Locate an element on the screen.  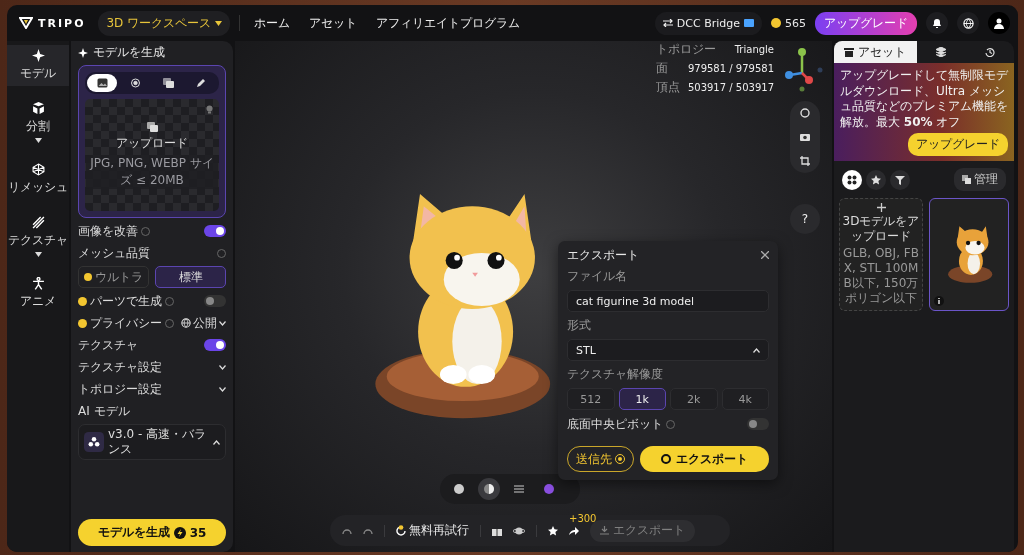
panel-tab: アセット is located at coordinates (875, 52).